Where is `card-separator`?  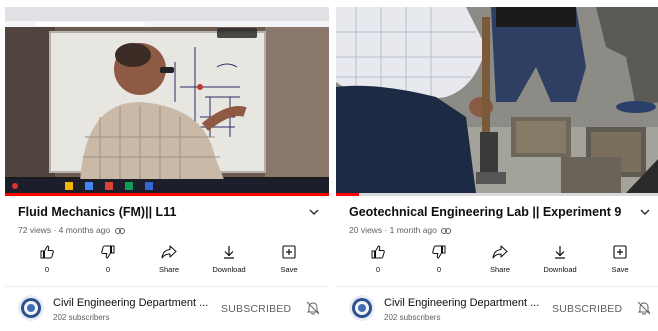
card-separator is located at coordinates (332, 165).